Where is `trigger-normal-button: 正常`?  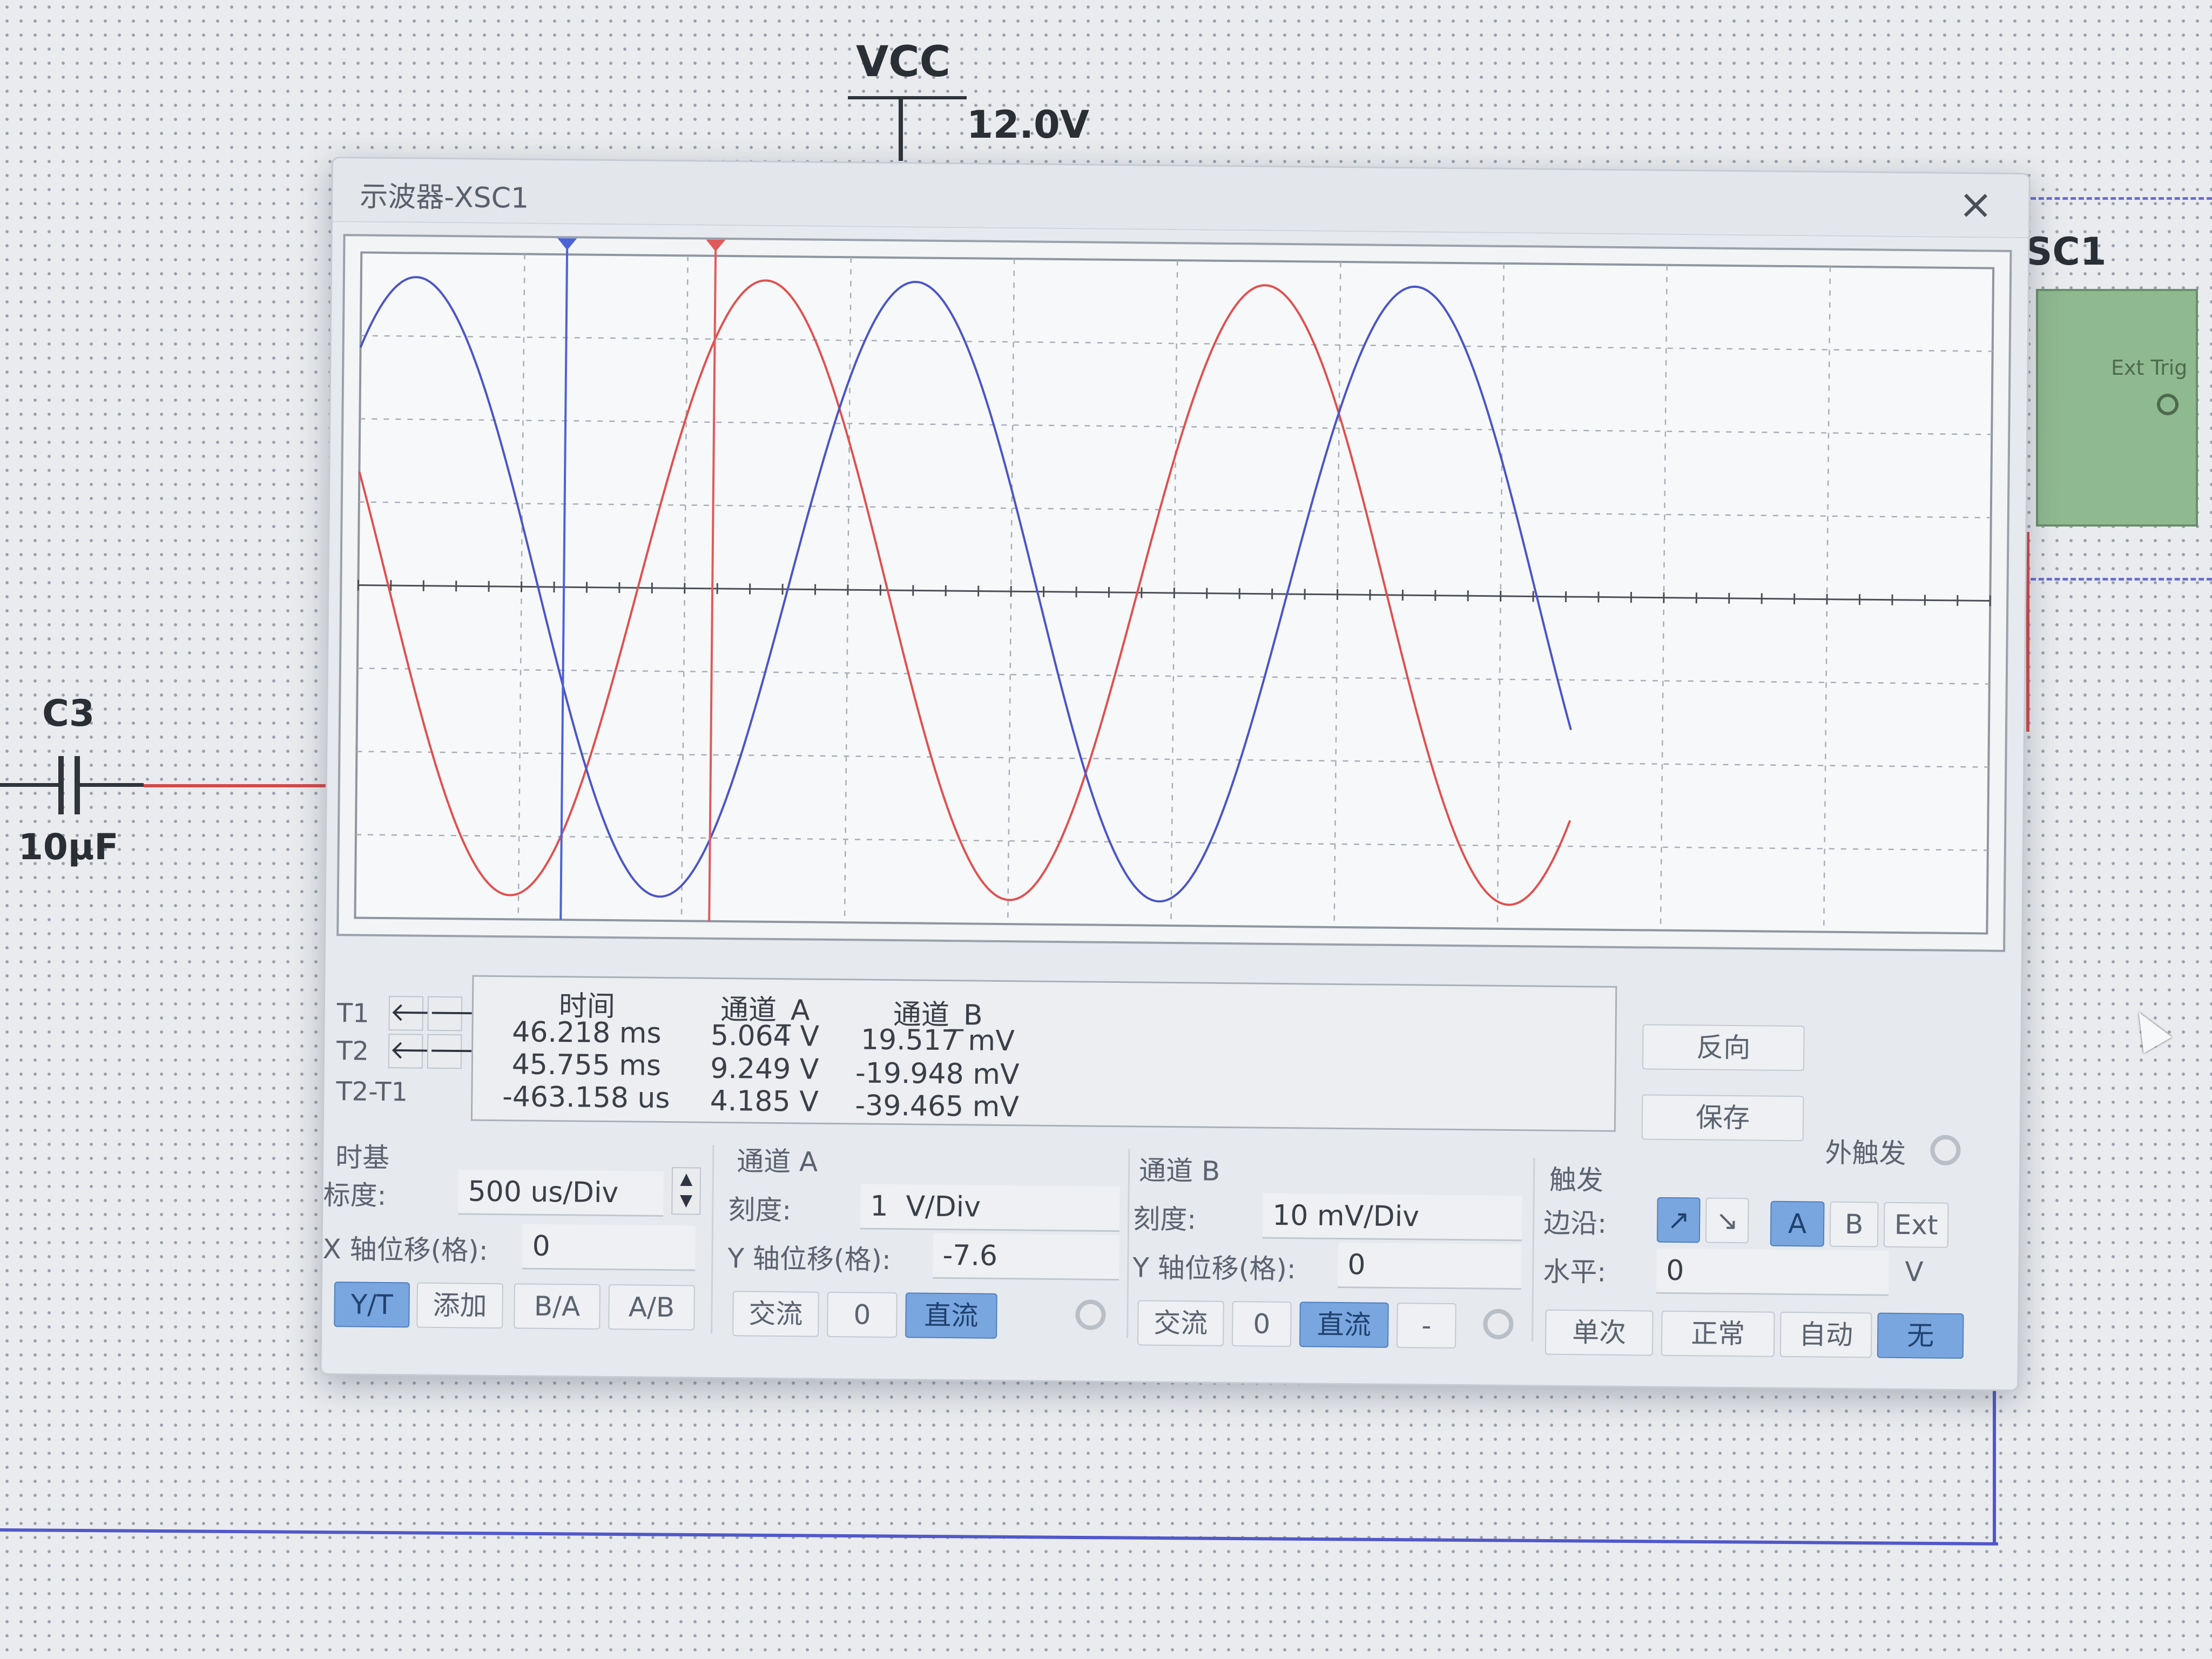
trigger-normal-button: 正常 is located at coordinates (1718, 1333).